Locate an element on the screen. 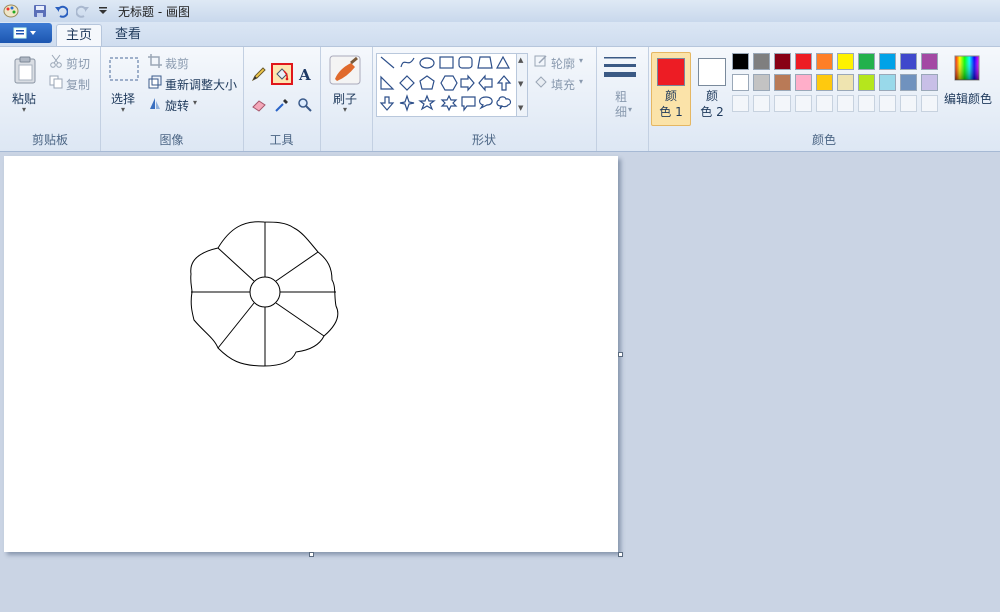  fill-bucket-tool is located at coordinates (282, 74).